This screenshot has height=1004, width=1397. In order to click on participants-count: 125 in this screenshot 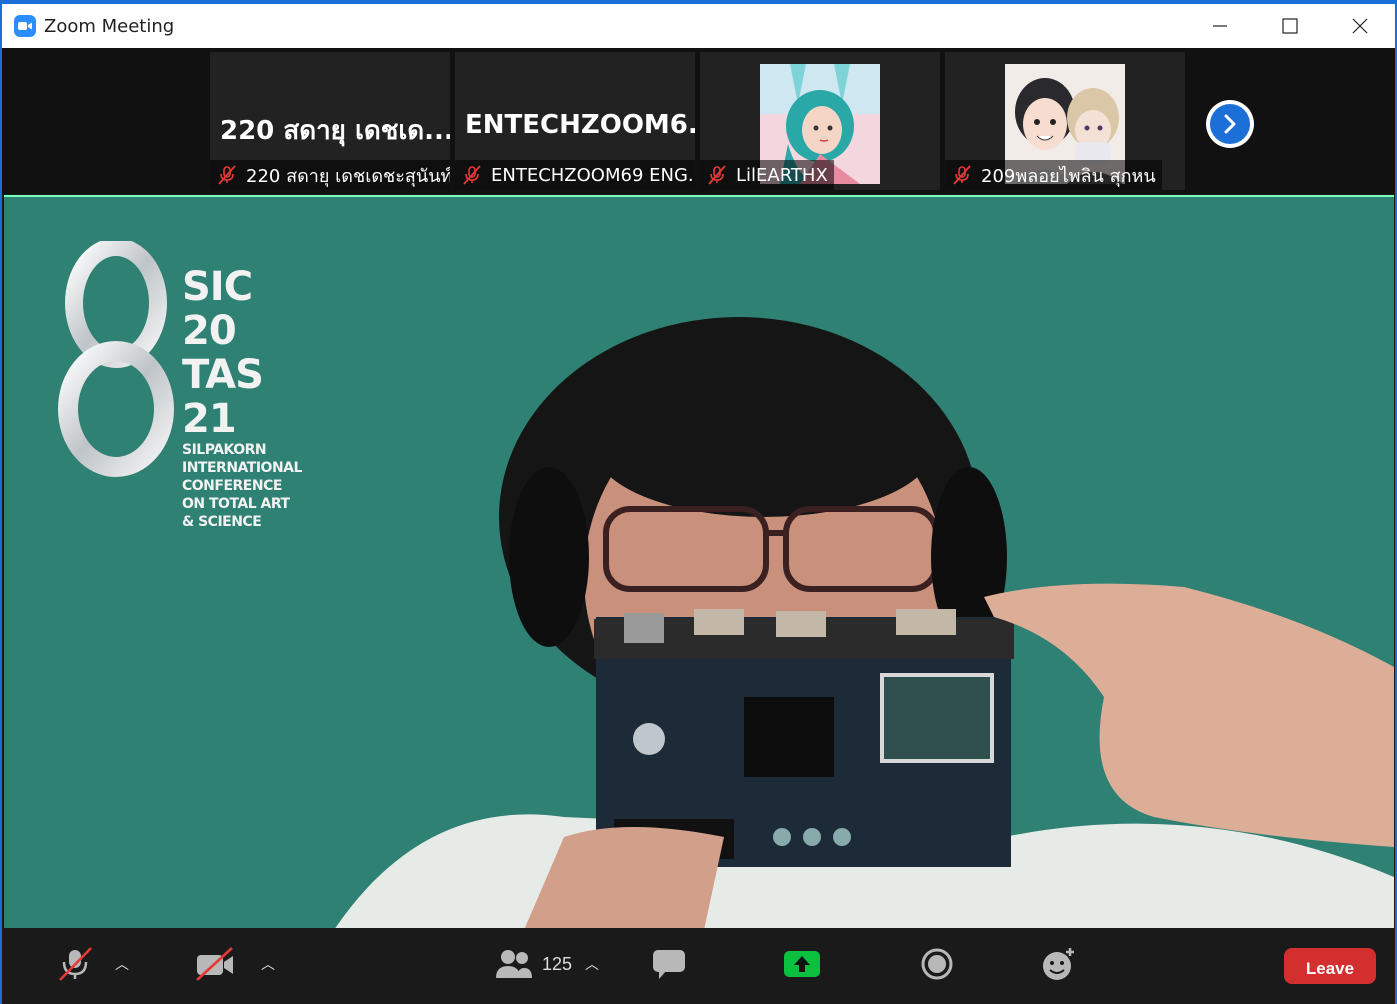, I will do `click(557, 963)`.